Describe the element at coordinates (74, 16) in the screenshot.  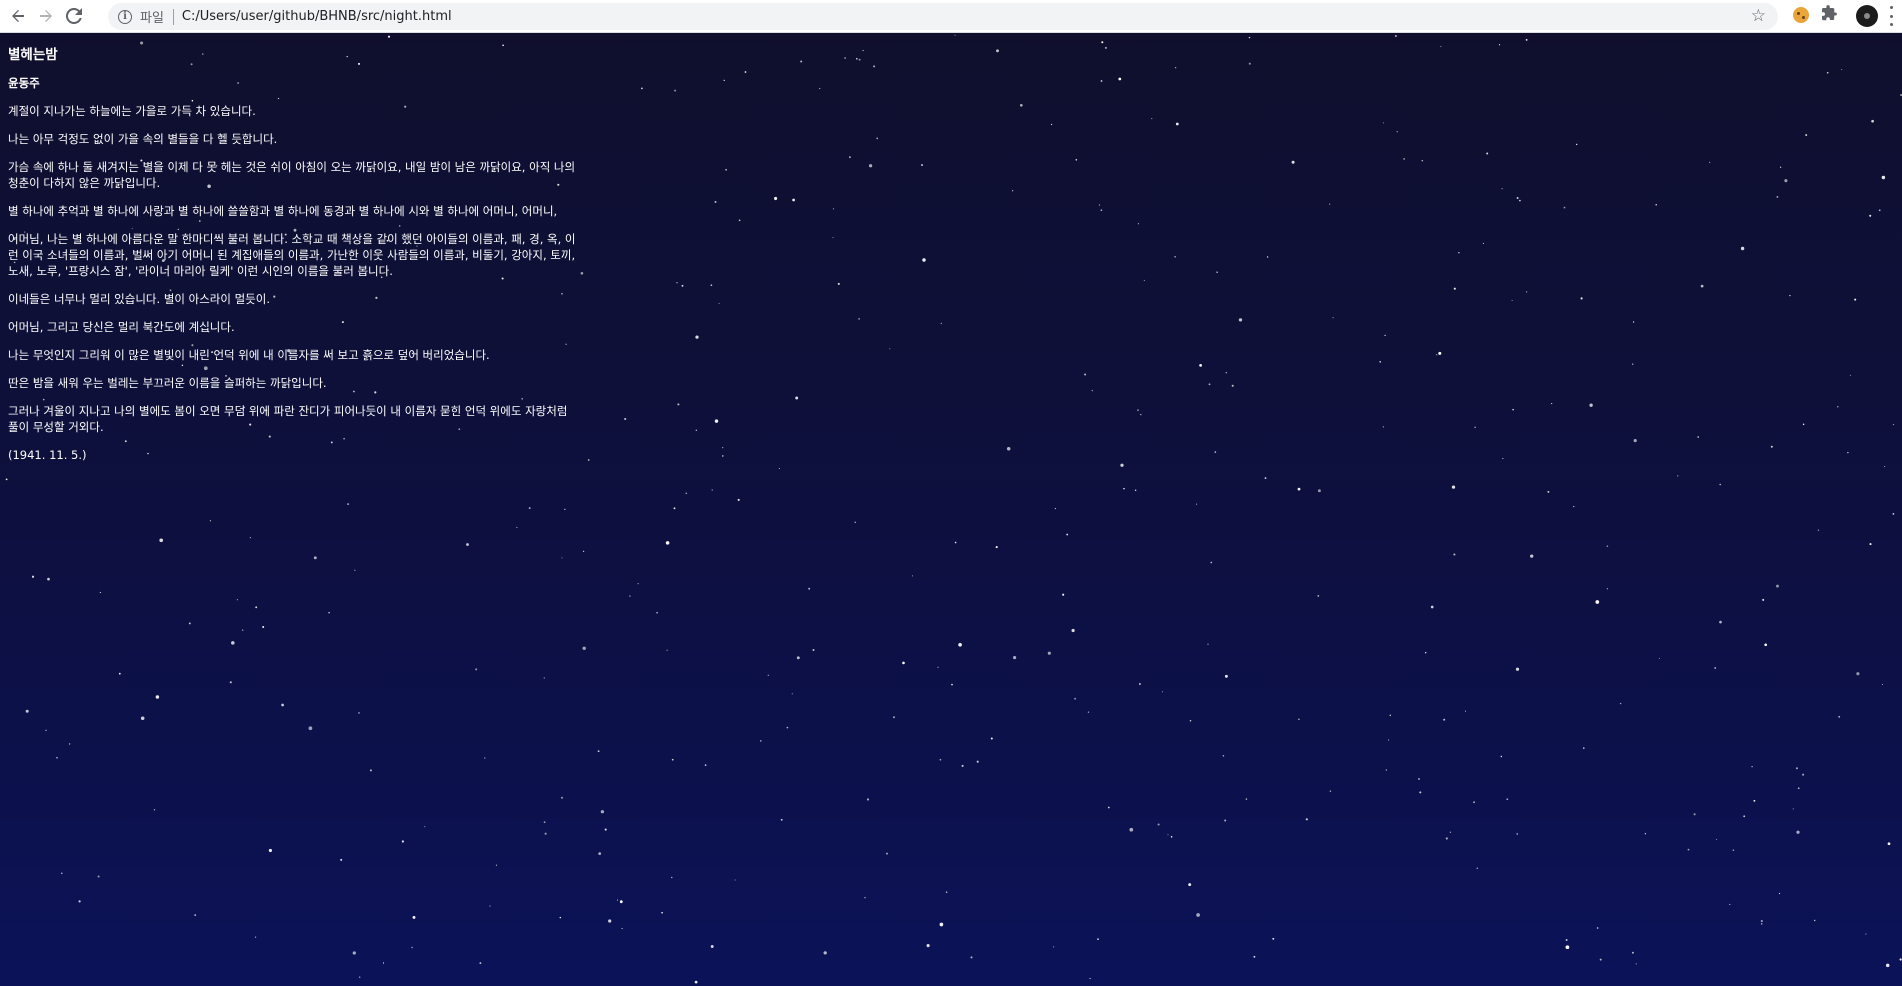
I see `reload-button` at that location.